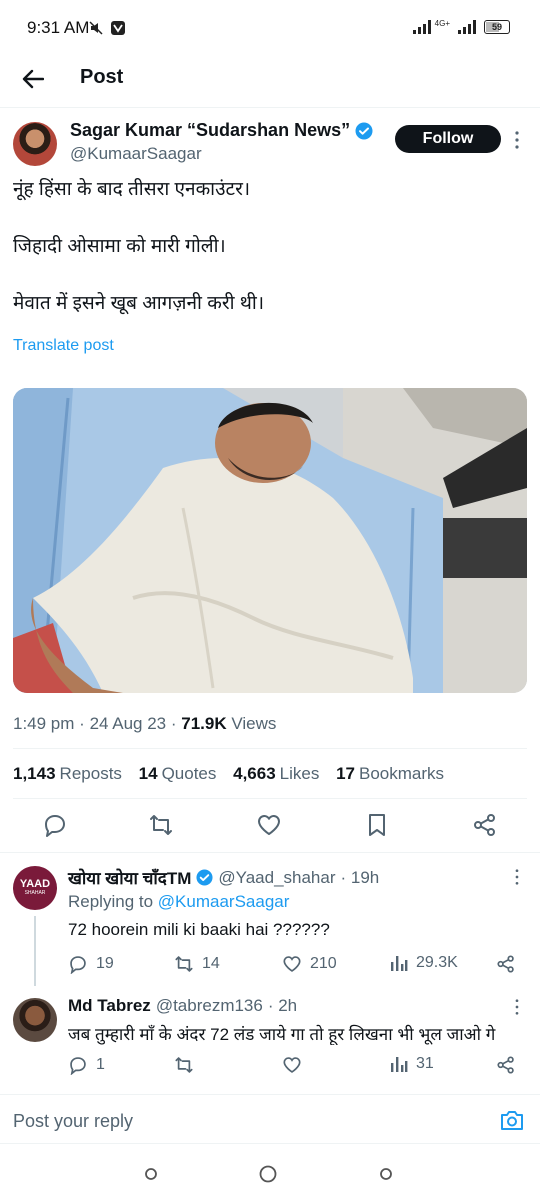  I want to click on post-line: नूंह हिंसा के बाद तीसरा एनकाउंटर।, so click(132, 189).